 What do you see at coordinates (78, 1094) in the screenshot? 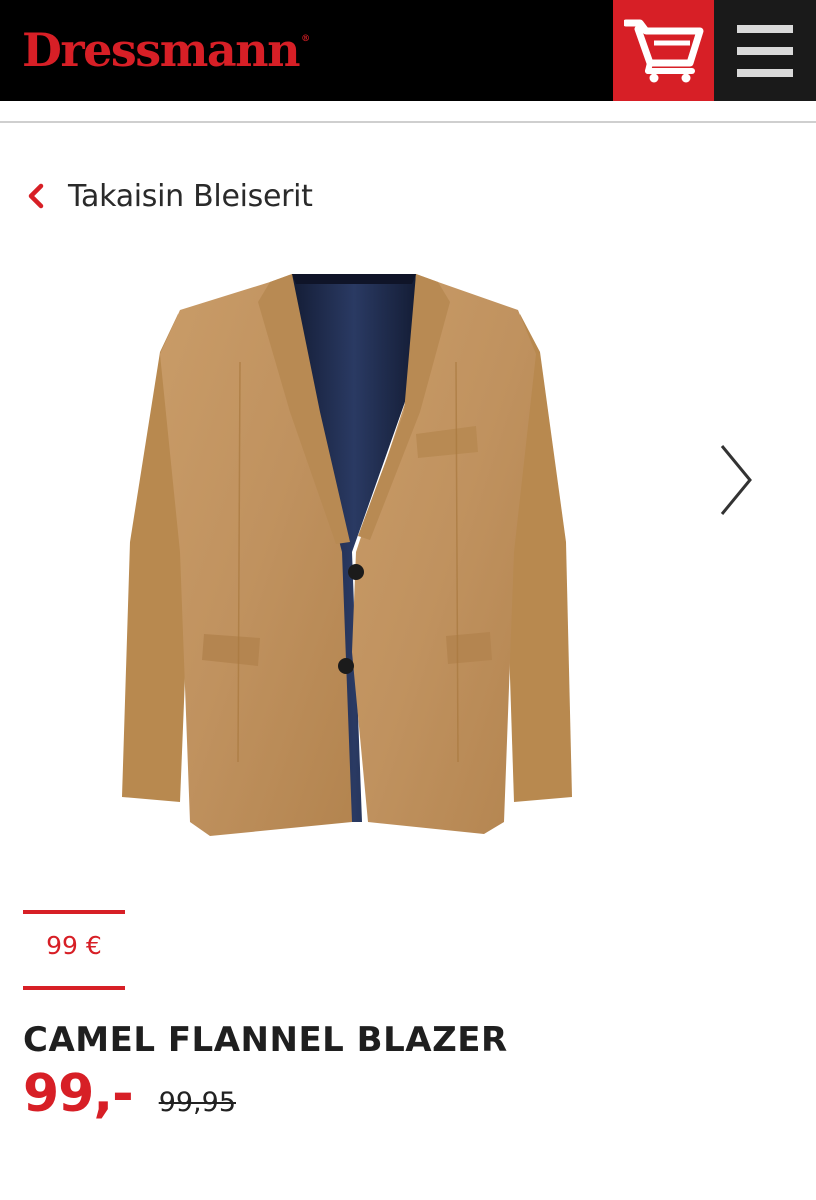
I see `current-price: 99,-` at bounding box center [78, 1094].